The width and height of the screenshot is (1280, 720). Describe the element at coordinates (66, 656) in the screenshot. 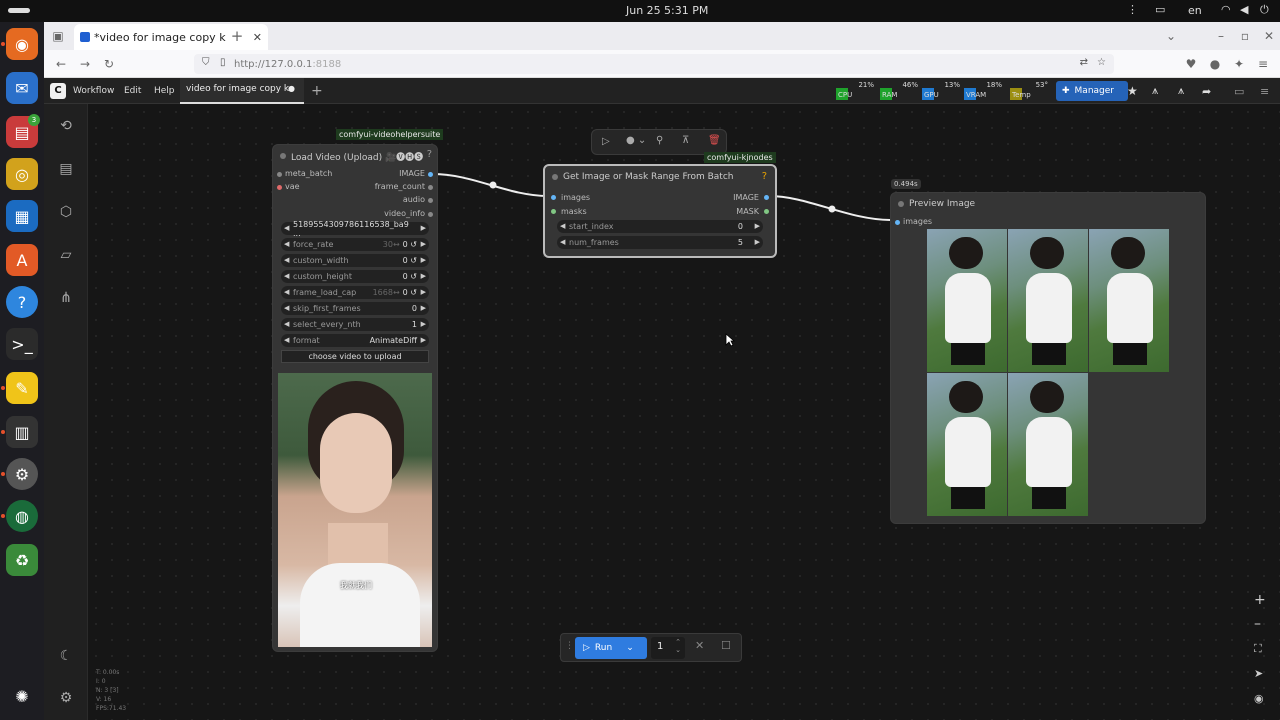

I see `theme-moon-icon: ☾` at that location.